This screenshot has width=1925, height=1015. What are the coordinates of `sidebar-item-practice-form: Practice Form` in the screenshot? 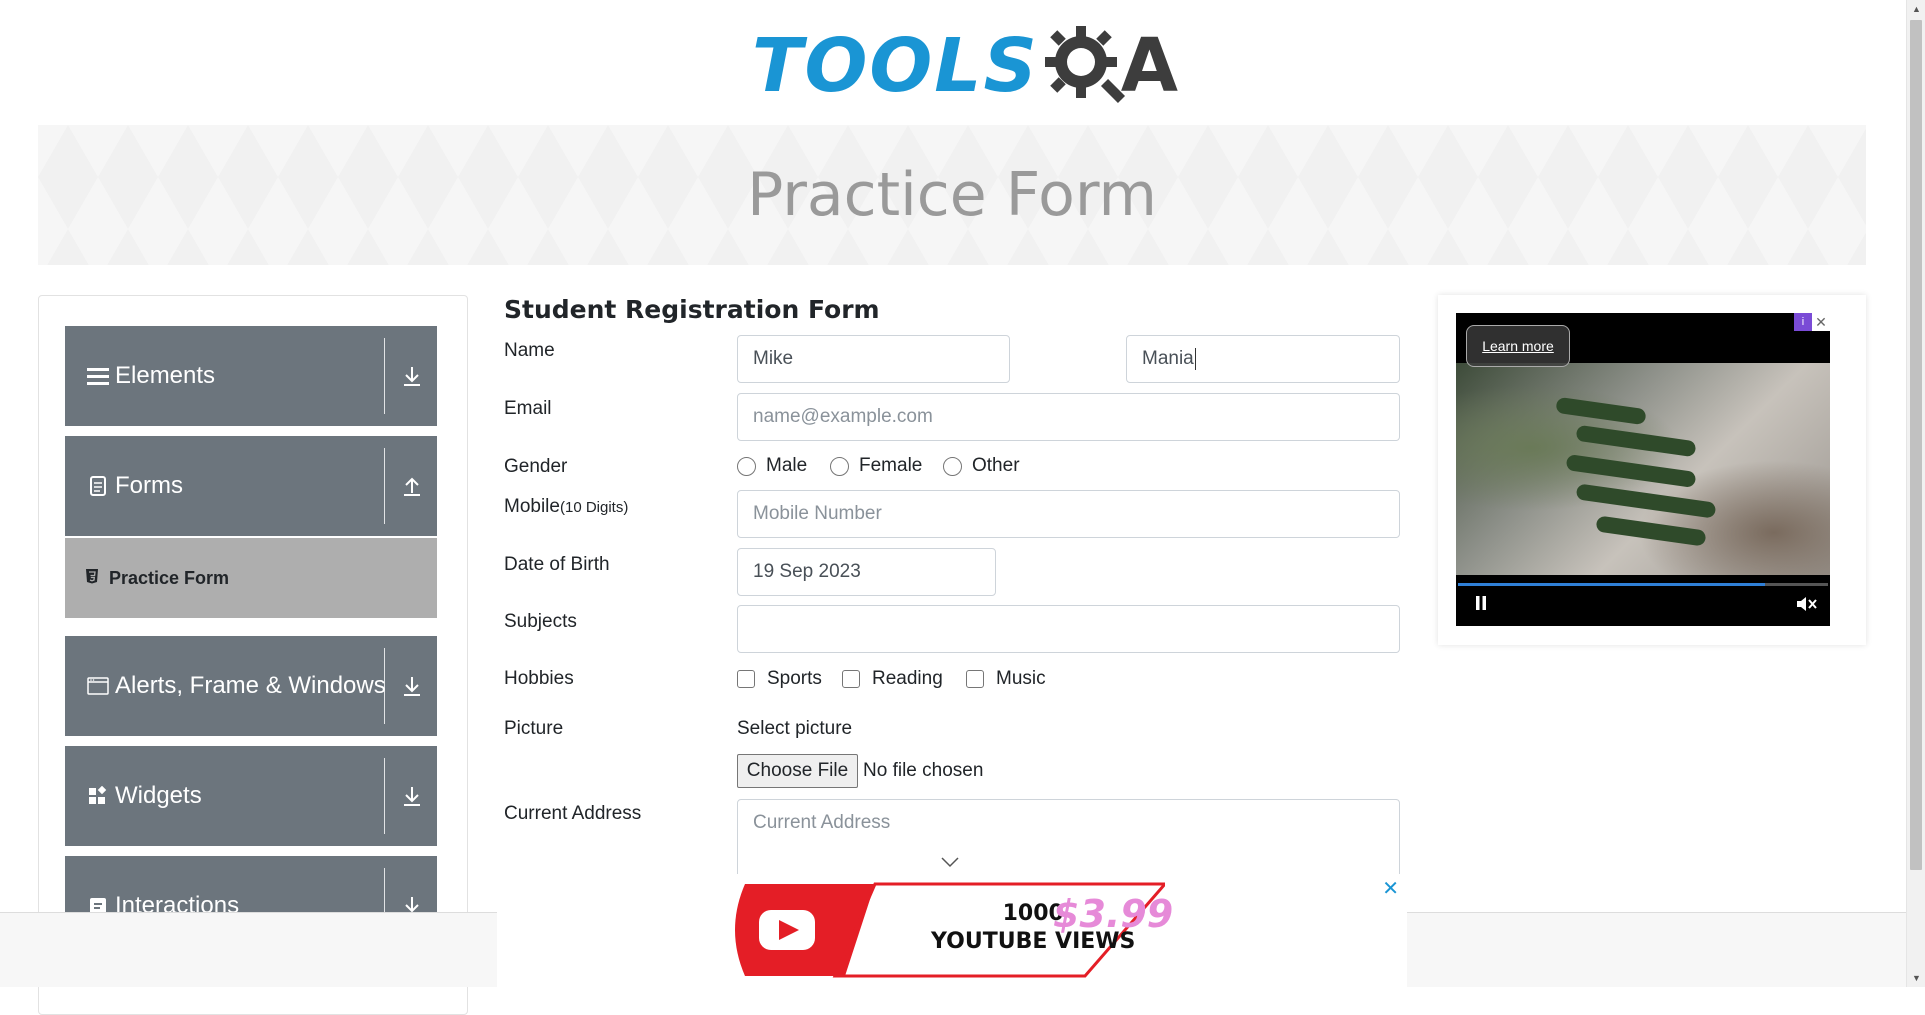 It's located at (251, 578).